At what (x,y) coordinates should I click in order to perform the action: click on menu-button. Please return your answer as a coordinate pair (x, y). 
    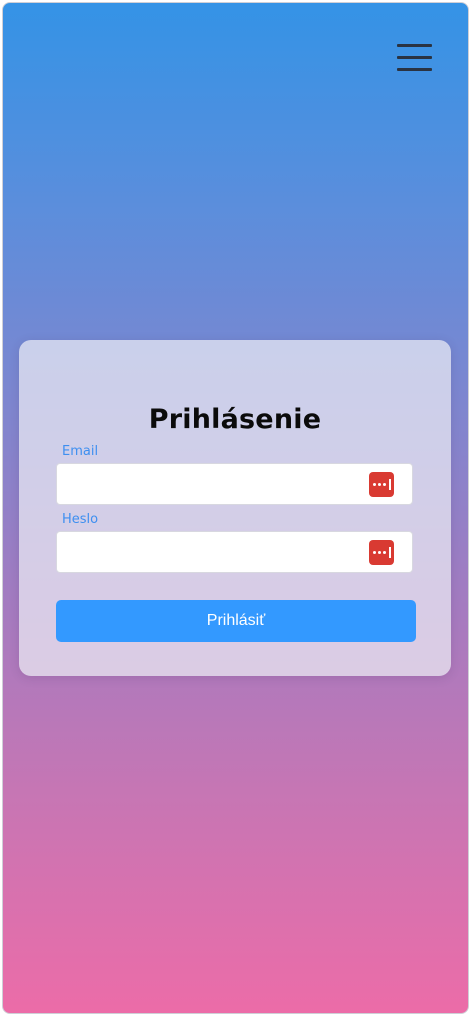
    Looking at the image, I should click on (414, 59).